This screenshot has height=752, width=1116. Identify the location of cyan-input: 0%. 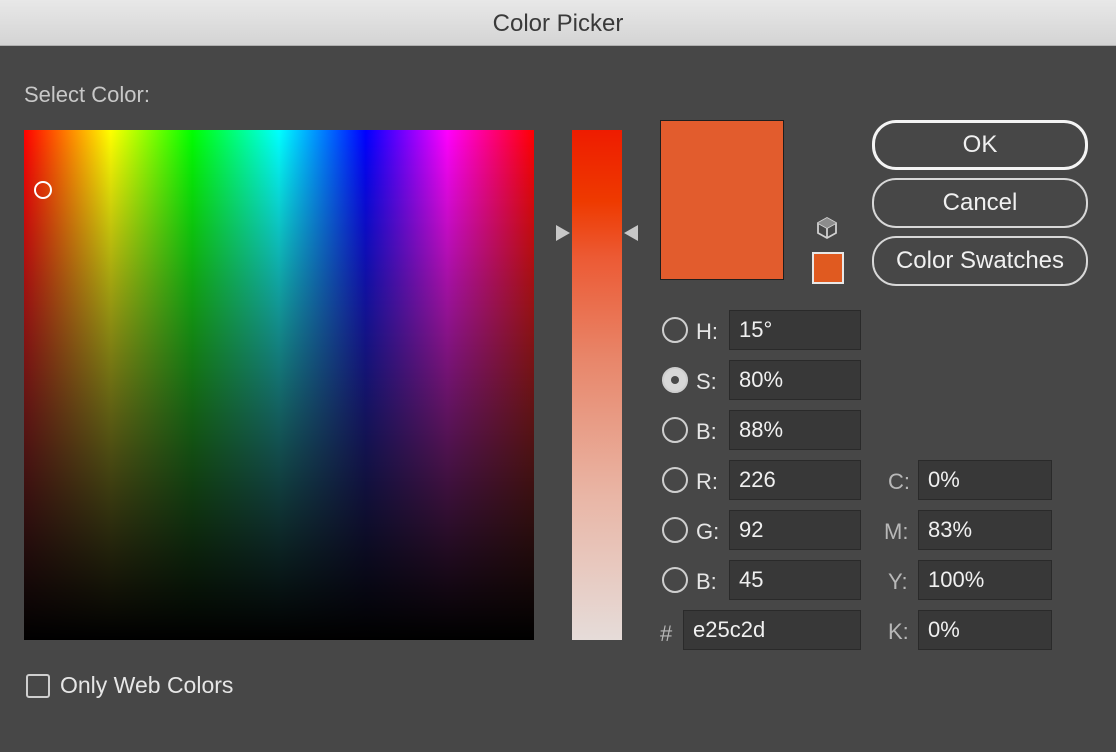
(985, 480).